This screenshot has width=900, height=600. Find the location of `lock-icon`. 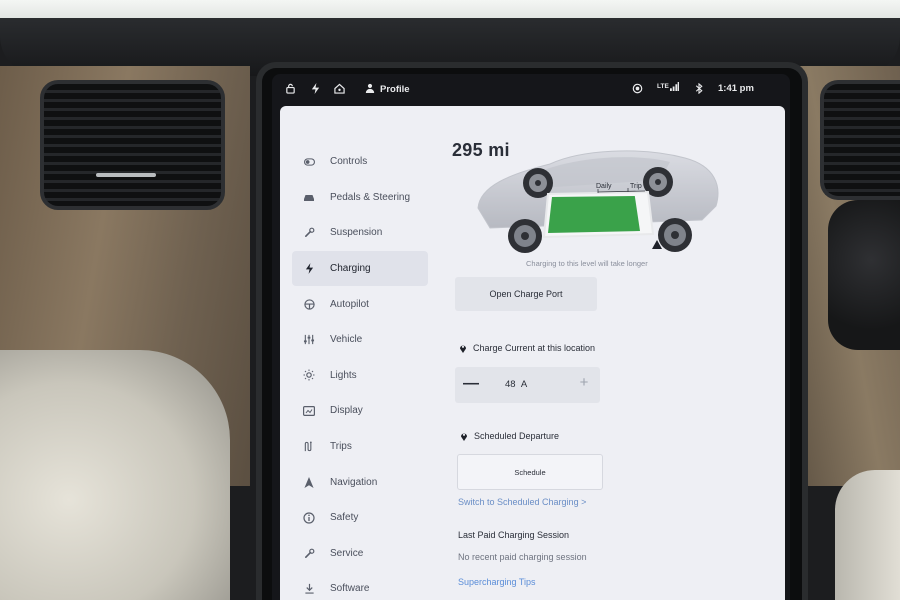

lock-icon is located at coordinates (290, 89).